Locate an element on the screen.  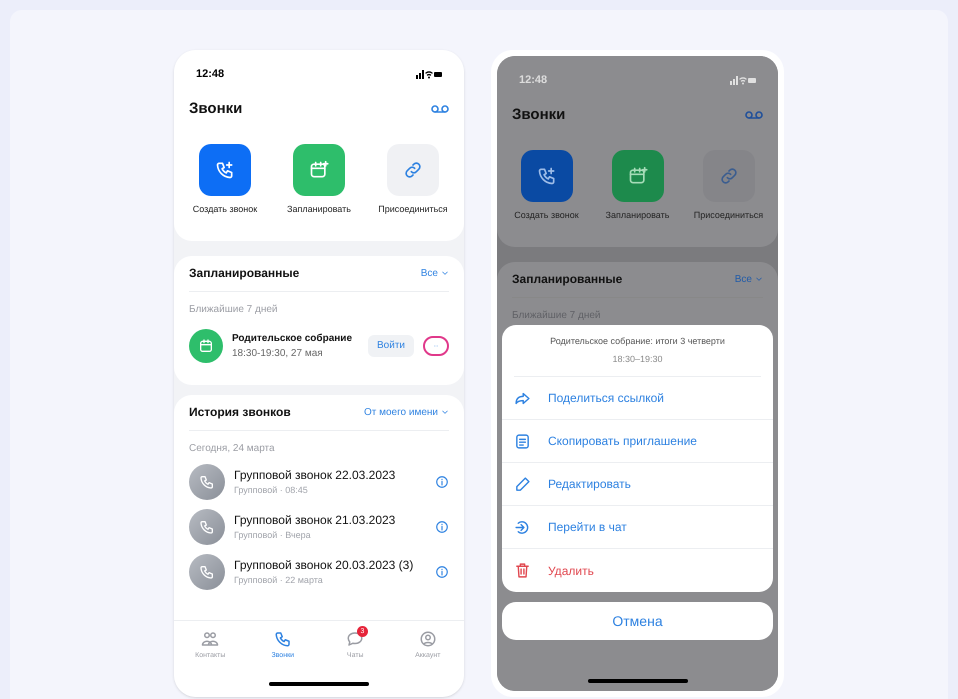
call-title: Групповой звонок 22.03.2023 is located at coordinates (315, 475).